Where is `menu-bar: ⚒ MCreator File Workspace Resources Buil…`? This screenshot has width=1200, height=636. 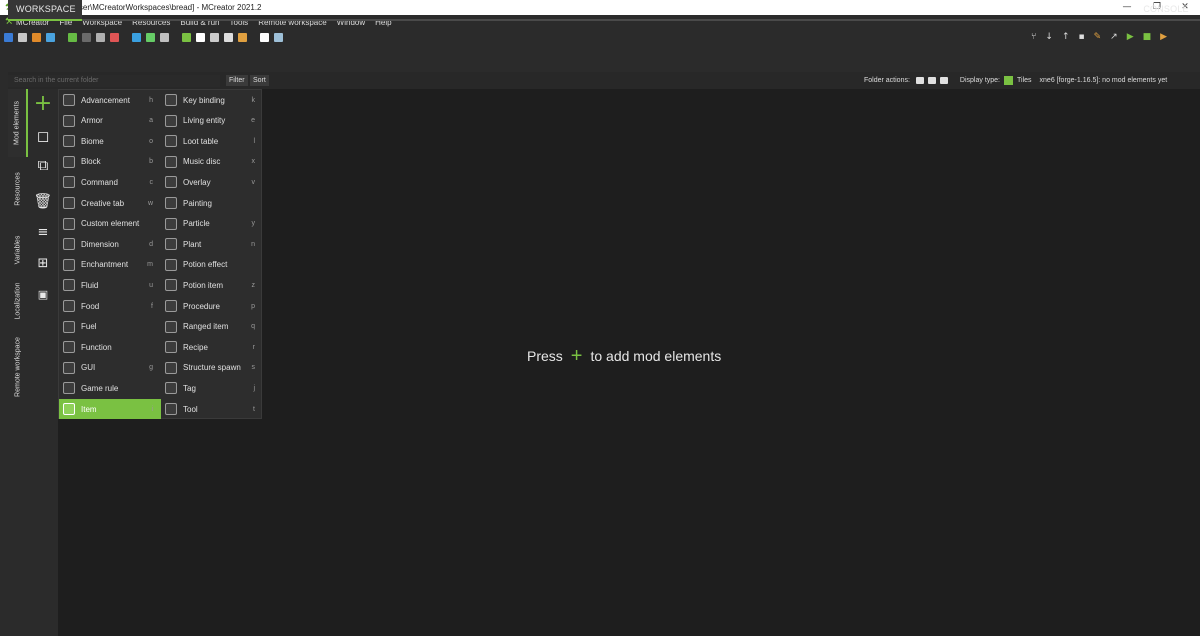
menu-bar: ⚒ MCreator File Workspace Resources Buil… is located at coordinates (600, 22).